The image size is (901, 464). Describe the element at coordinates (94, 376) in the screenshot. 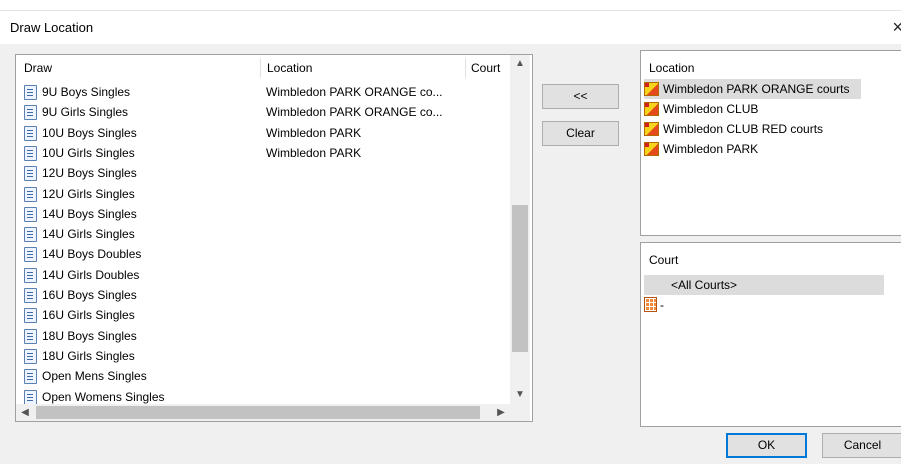

I see `draw-name: Open Mens Singles` at that location.